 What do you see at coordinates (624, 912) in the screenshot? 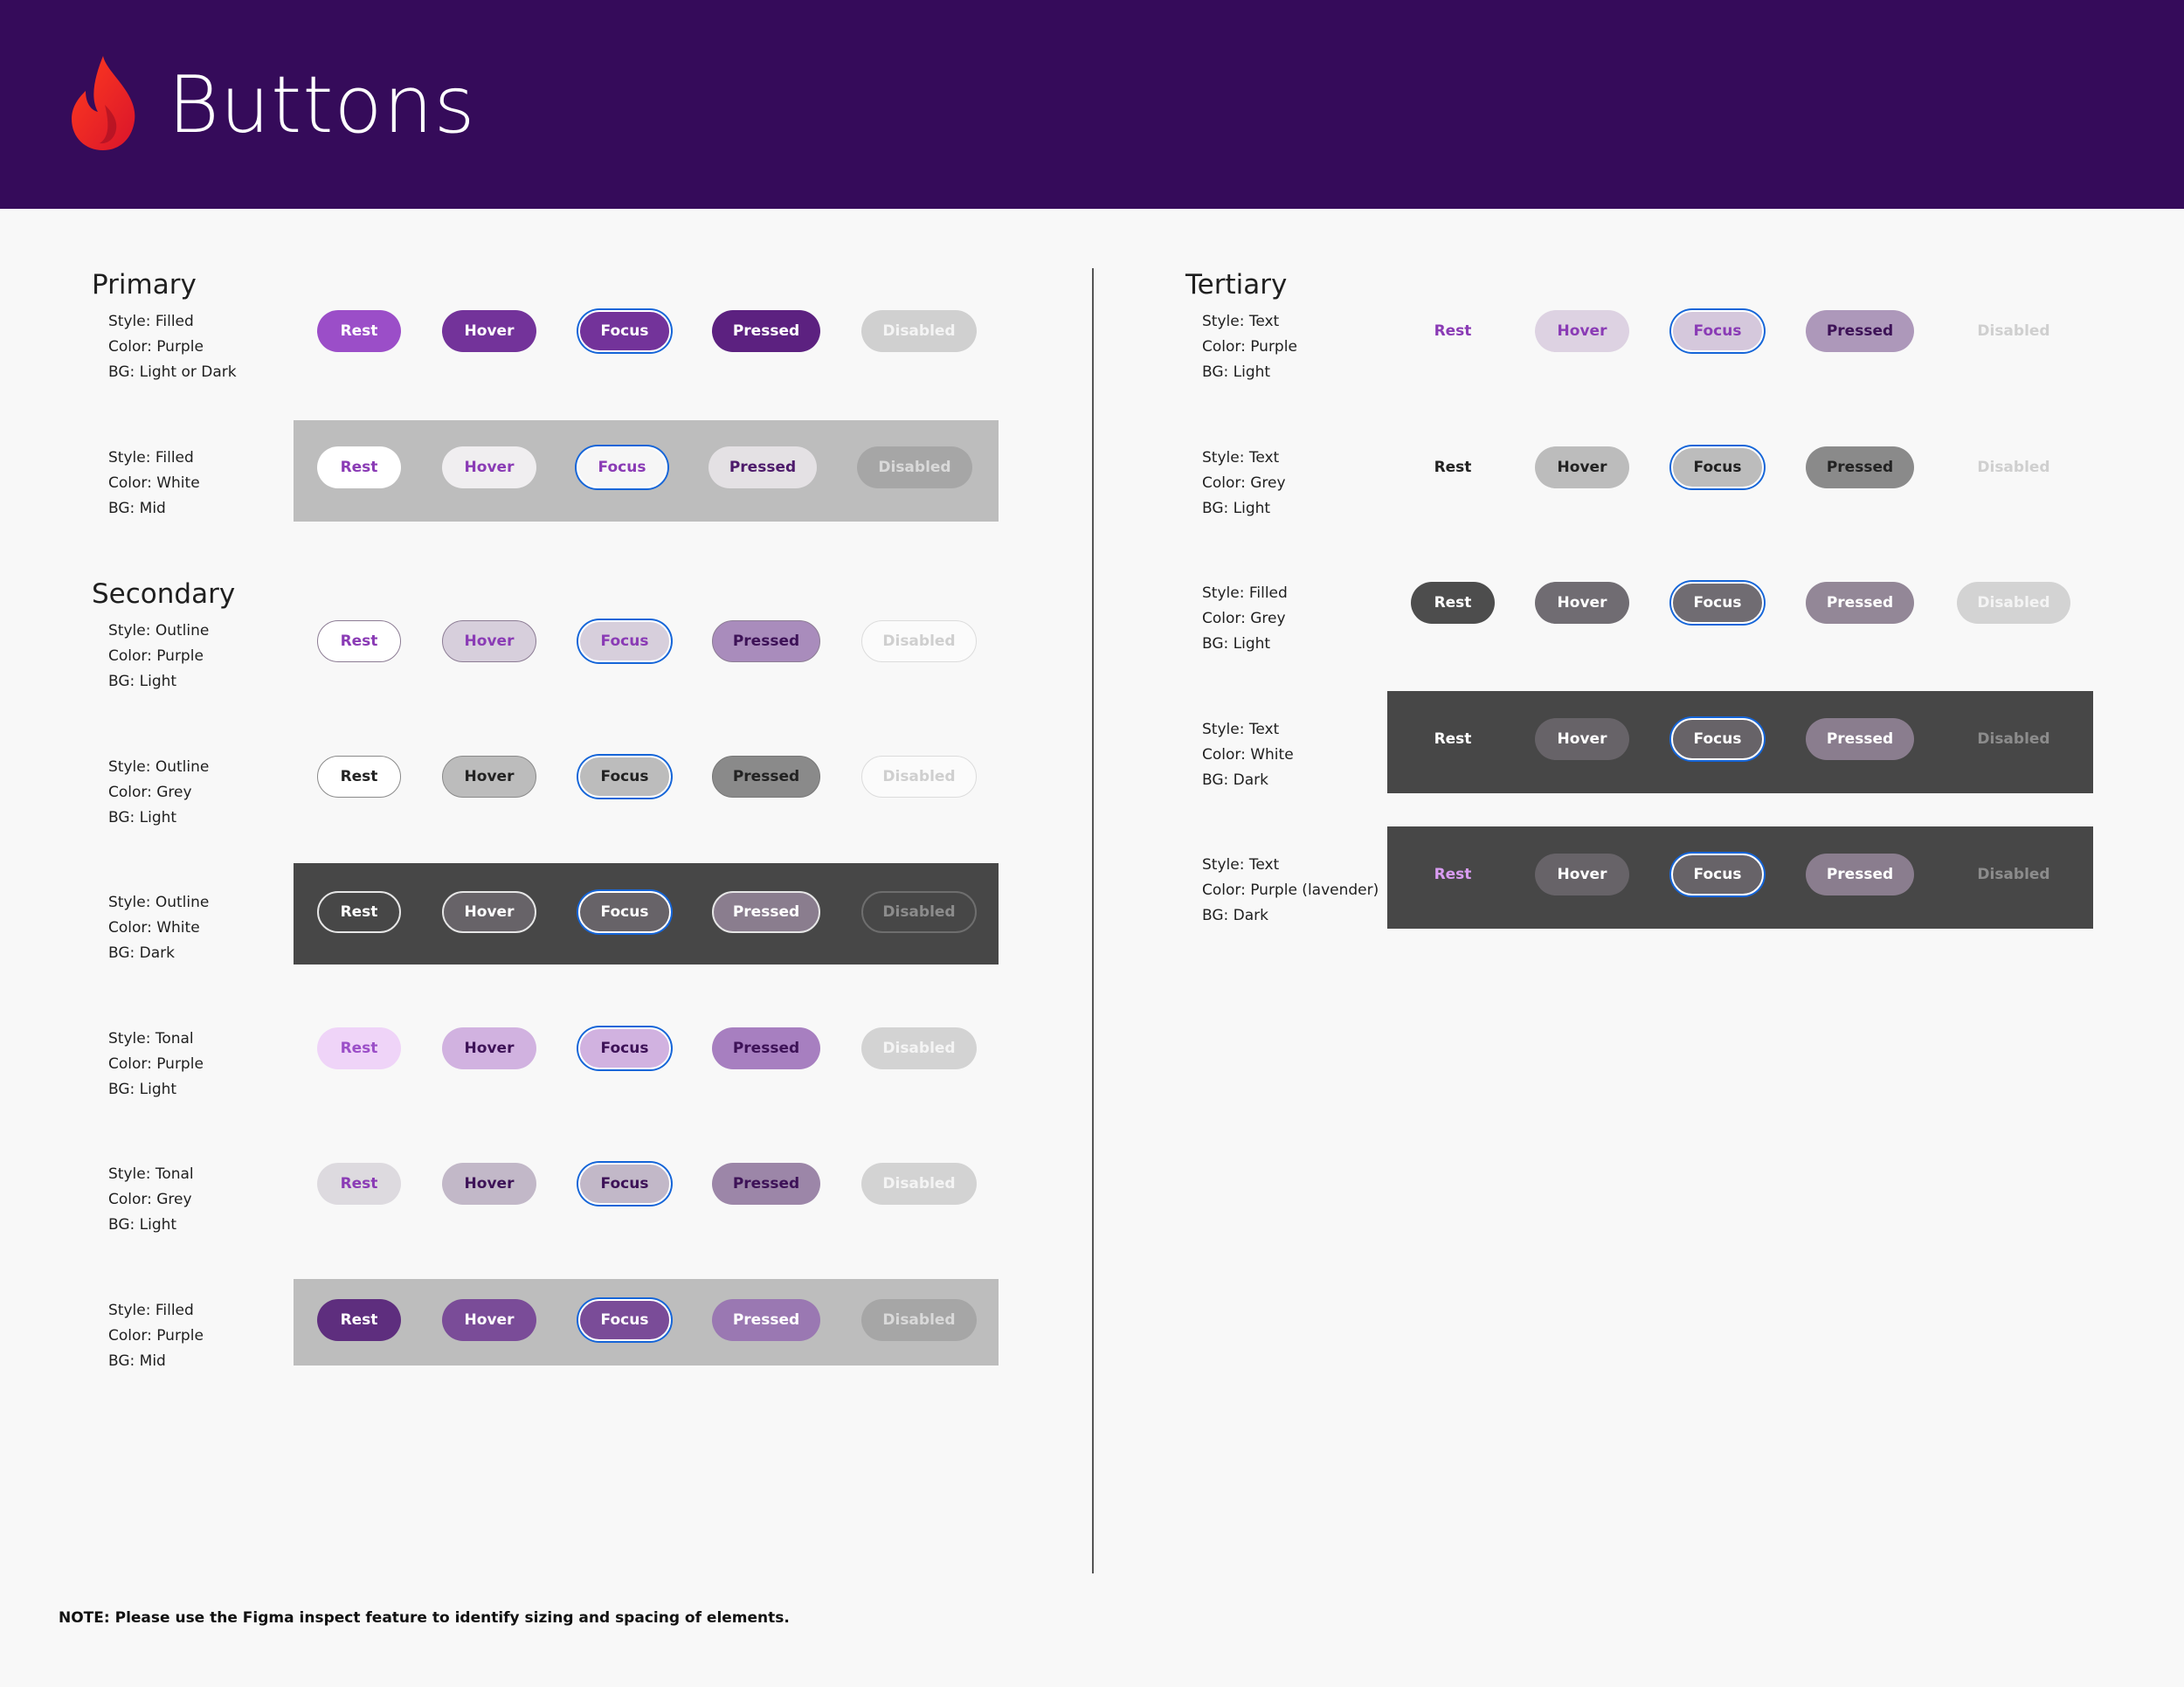
I see `secondary-outline-white-focus-button: Focus` at bounding box center [624, 912].